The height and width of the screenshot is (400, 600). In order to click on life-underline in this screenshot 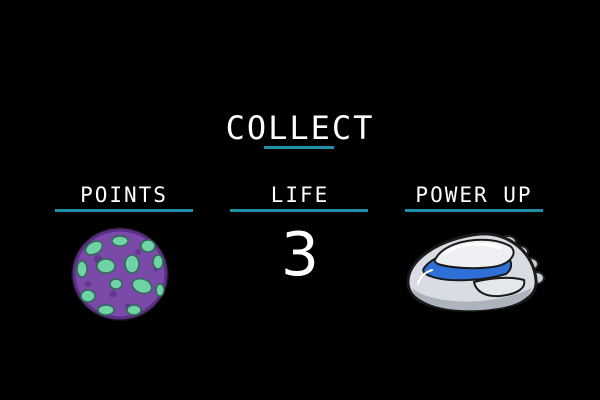, I will do `click(299, 210)`.